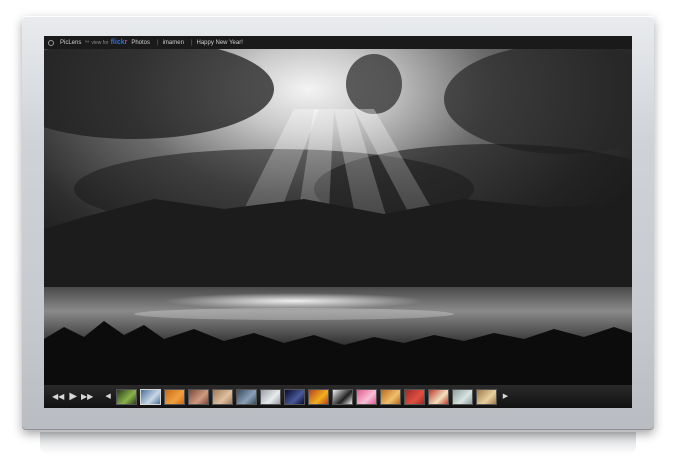 This screenshot has width=680, height=463. What do you see at coordinates (107, 397) in the screenshot?
I see `previous-page-icon: ◀` at bounding box center [107, 397].